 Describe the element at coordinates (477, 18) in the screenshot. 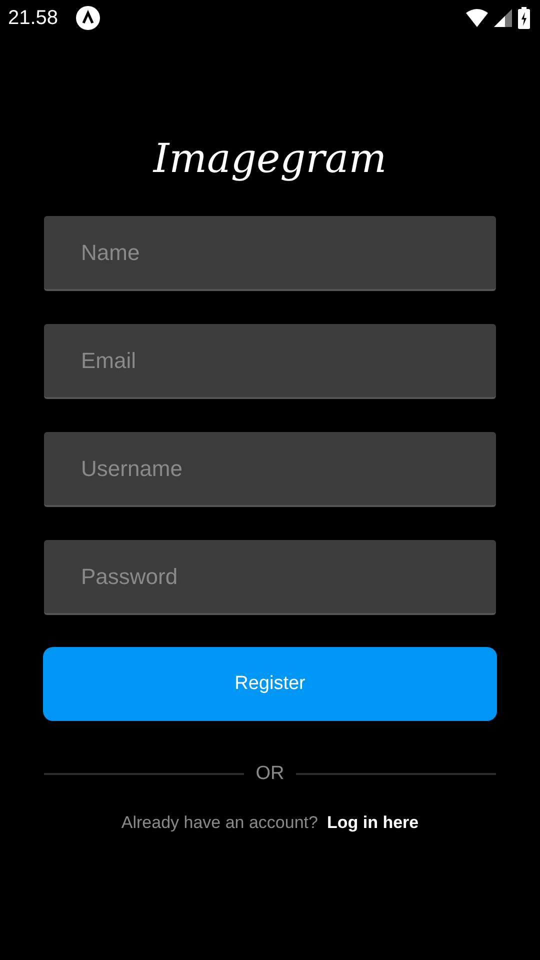

I see `wifi-icon` at that location.